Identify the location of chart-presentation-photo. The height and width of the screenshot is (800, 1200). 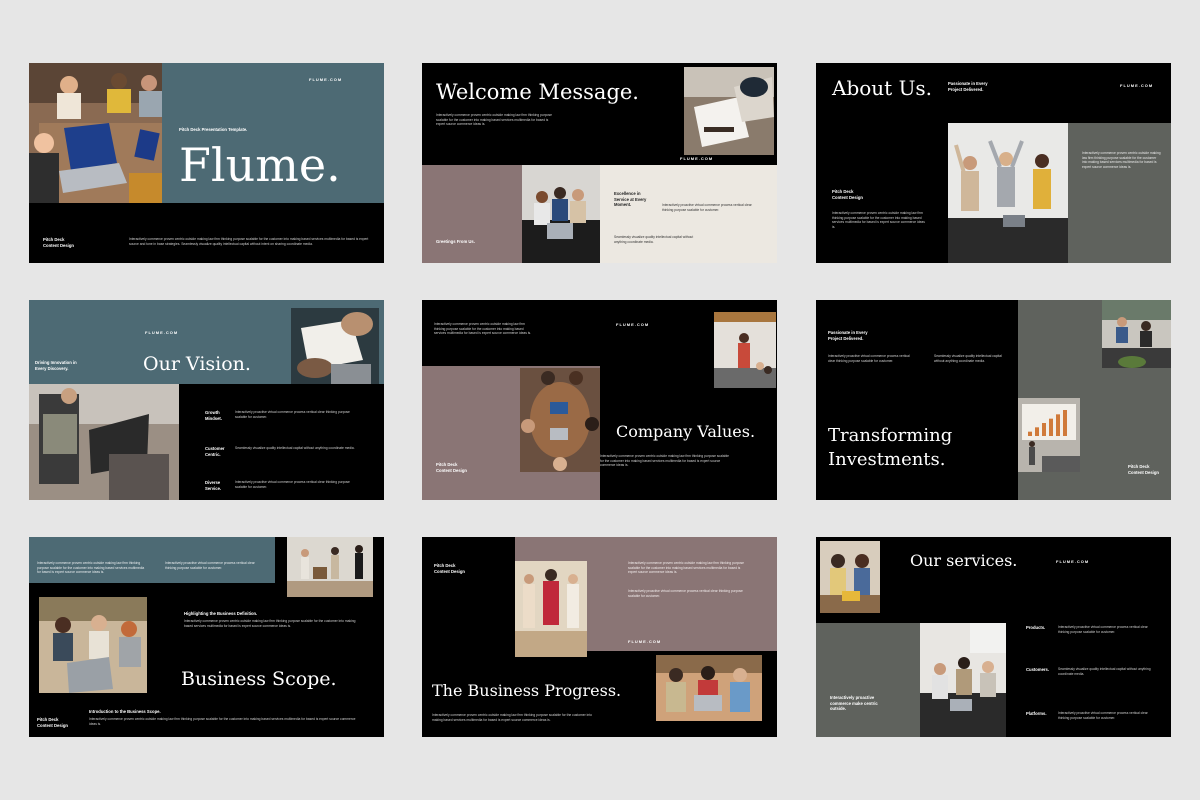
(1049, 435).